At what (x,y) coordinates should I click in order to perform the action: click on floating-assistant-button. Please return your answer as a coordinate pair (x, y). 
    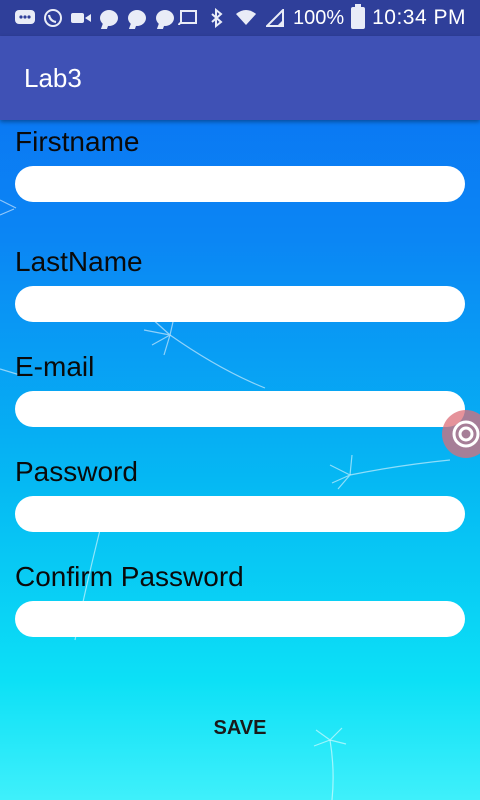
    Looking at the image, I should click on (461, 434).